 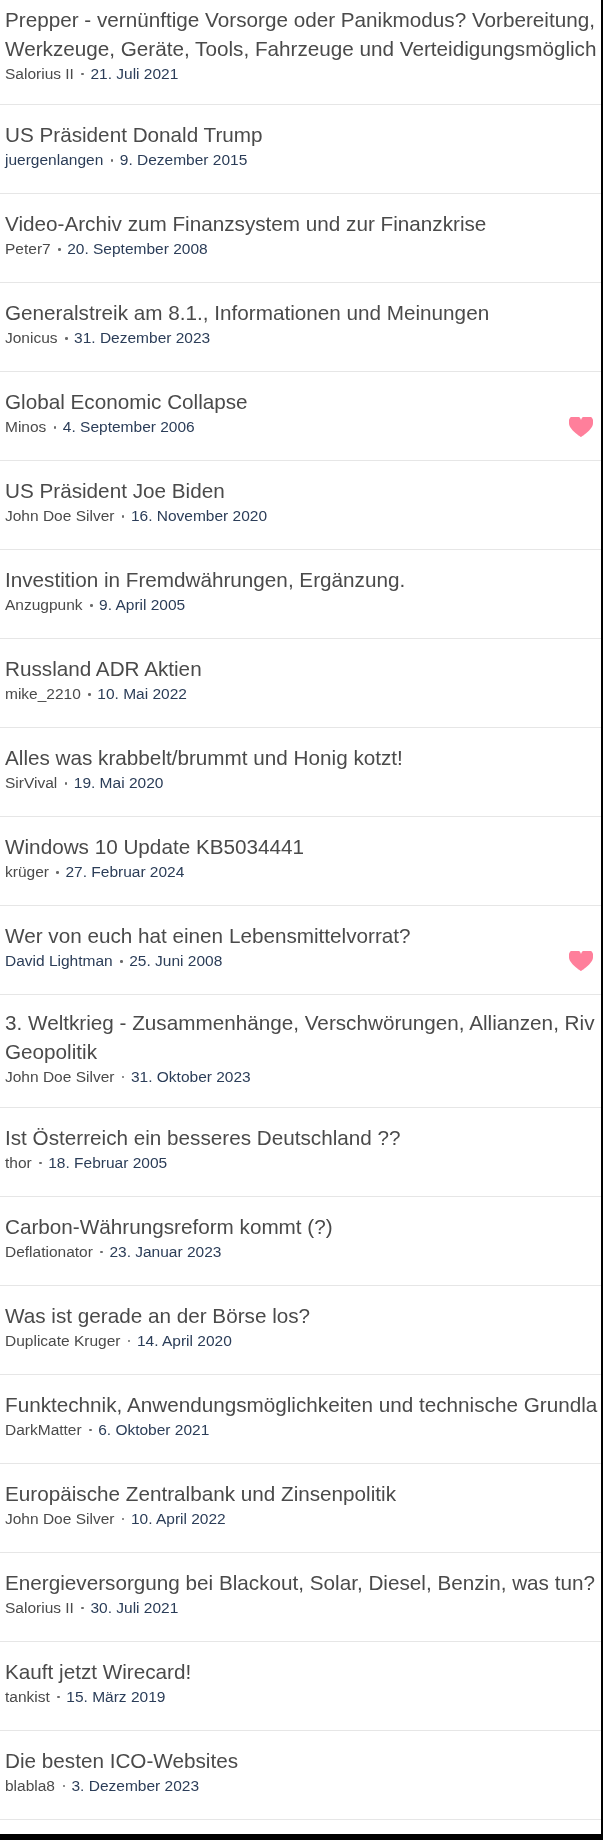 I want to click on thread-title: Windows 10 Update KB5034441, so click(x=155, y=847).